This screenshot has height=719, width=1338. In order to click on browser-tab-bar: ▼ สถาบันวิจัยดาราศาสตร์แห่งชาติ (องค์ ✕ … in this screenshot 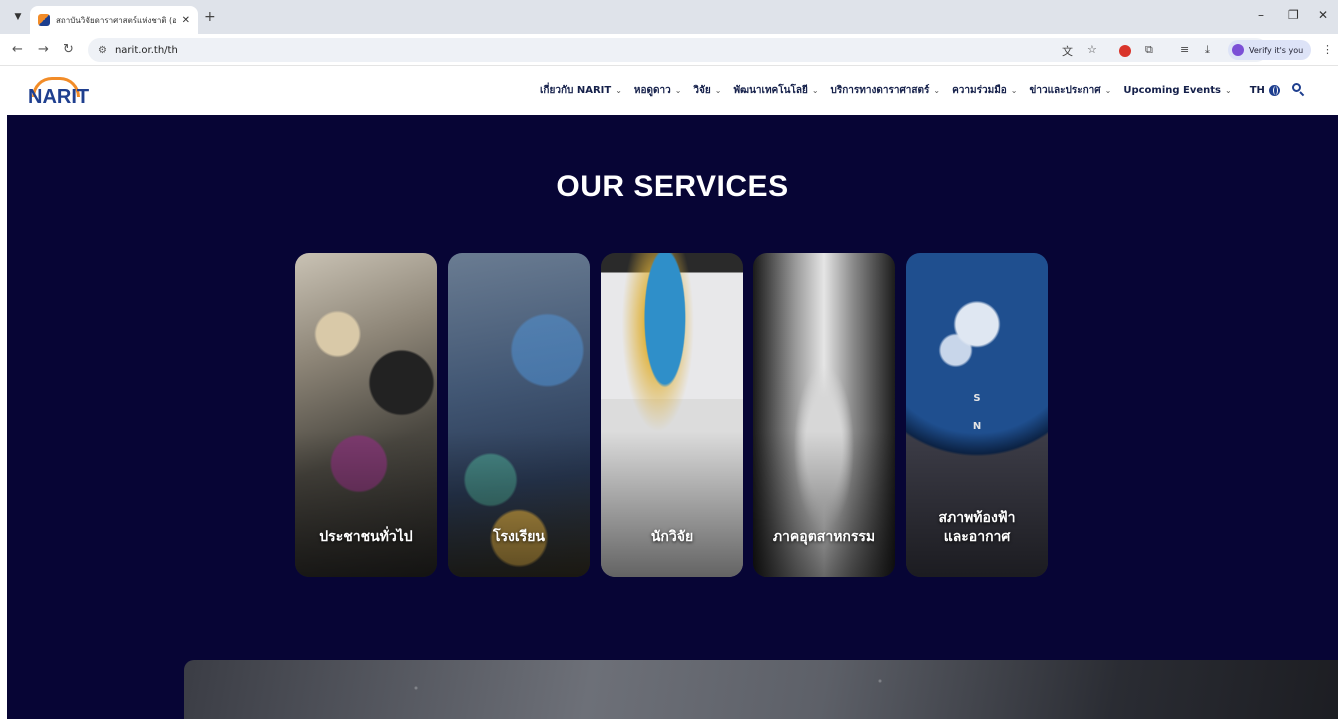, I will do `click(669, 17)`.